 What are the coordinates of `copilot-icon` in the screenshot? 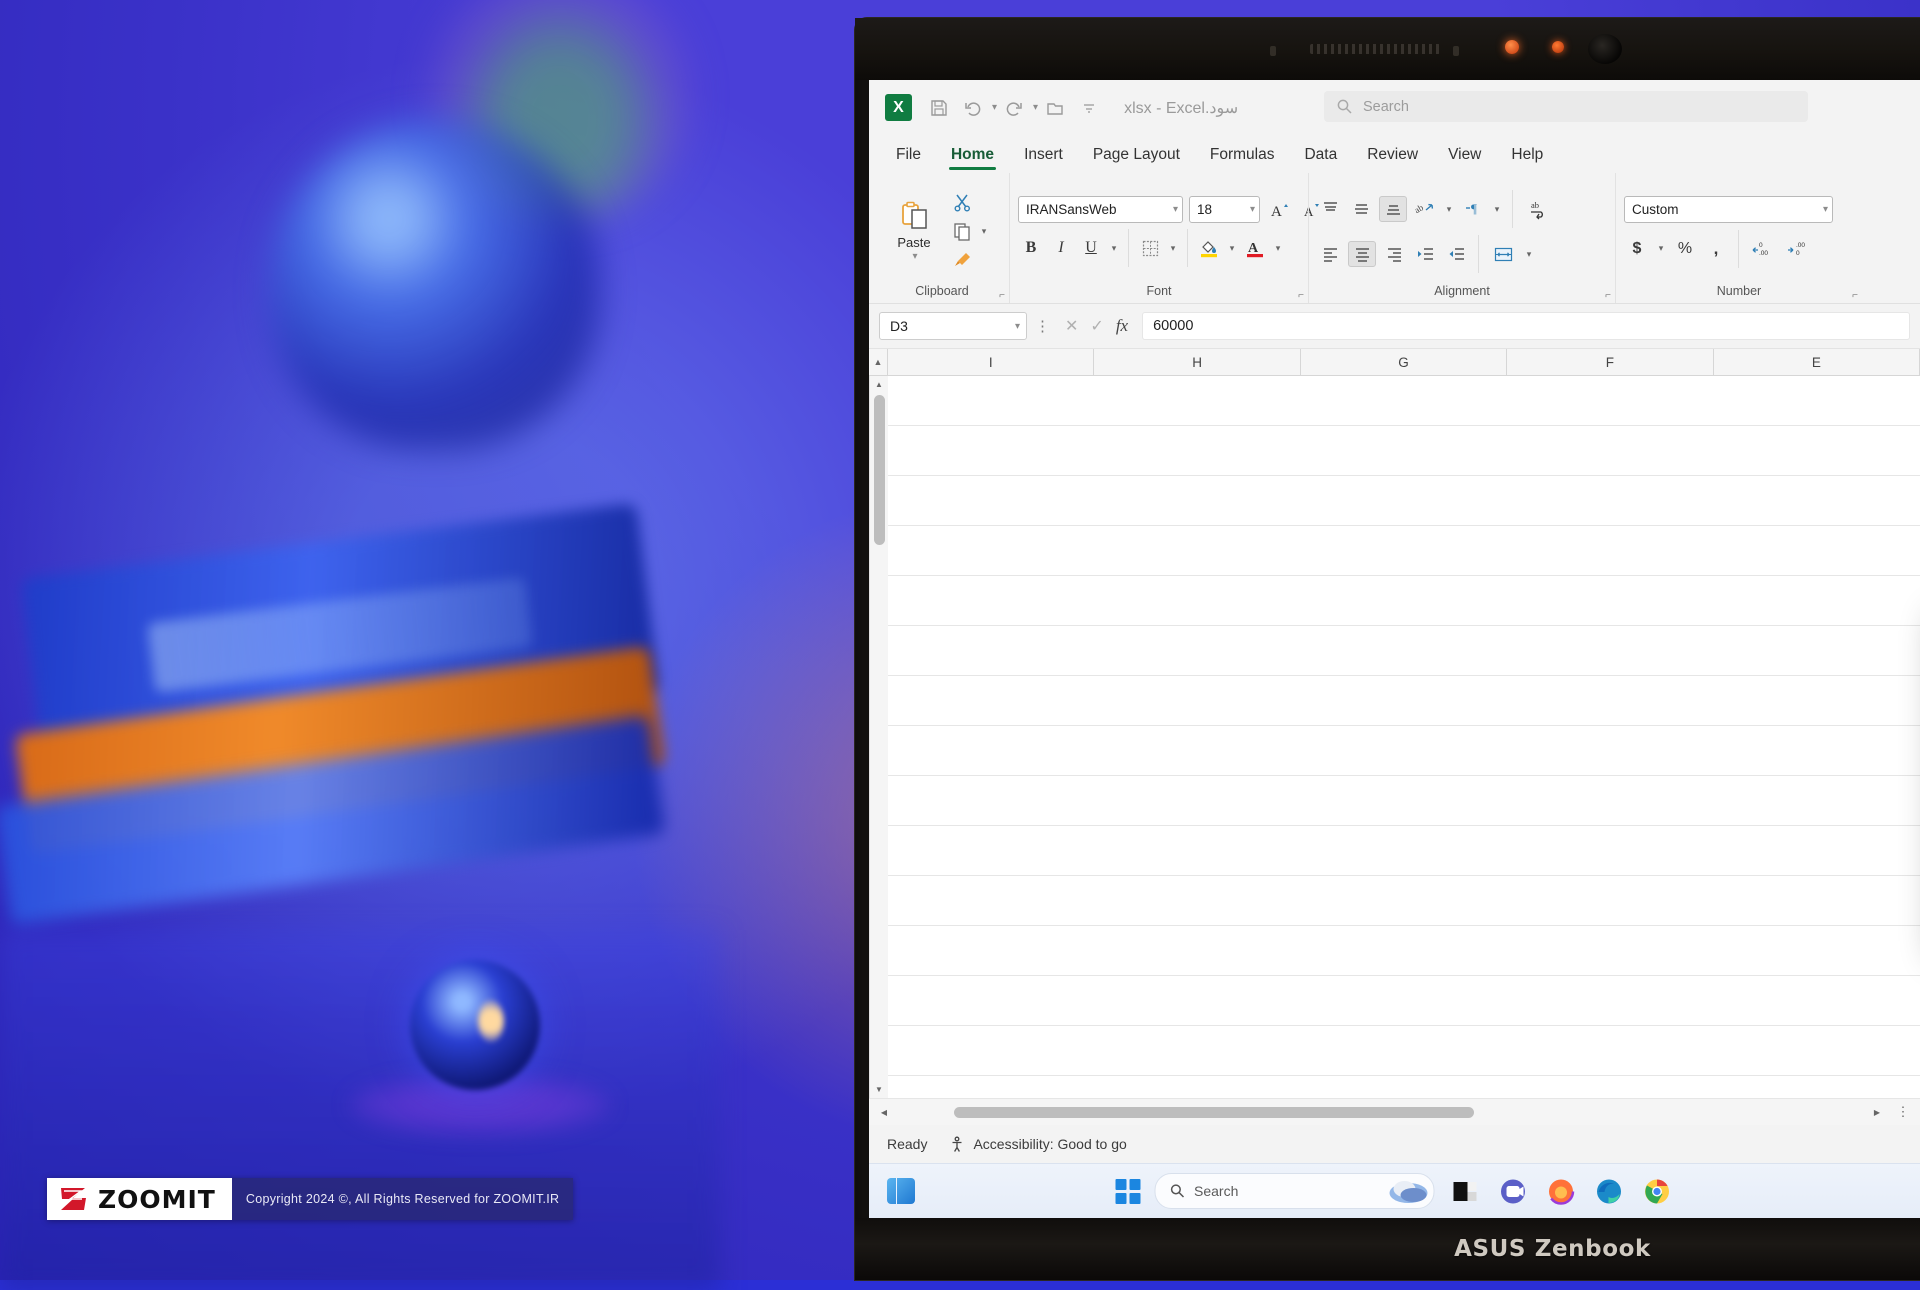 It's located at (1408, 1191).